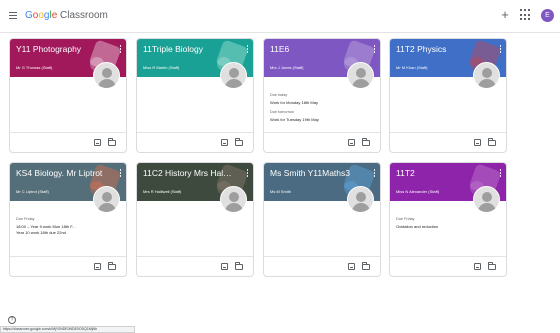 Image resolution: width=560 pixels, height=333 pixels. Describe the element at coordinates (294, 119) in the screenshot. I see `due-assignment-link: Work for Tuesday 19th May` at that location.